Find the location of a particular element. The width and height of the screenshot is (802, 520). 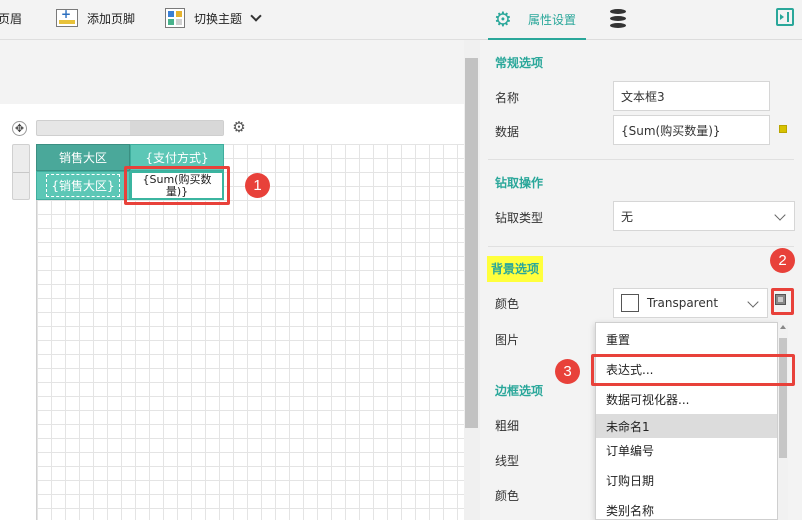

annotation-marker: 1 is located at coordinates (257, 185).